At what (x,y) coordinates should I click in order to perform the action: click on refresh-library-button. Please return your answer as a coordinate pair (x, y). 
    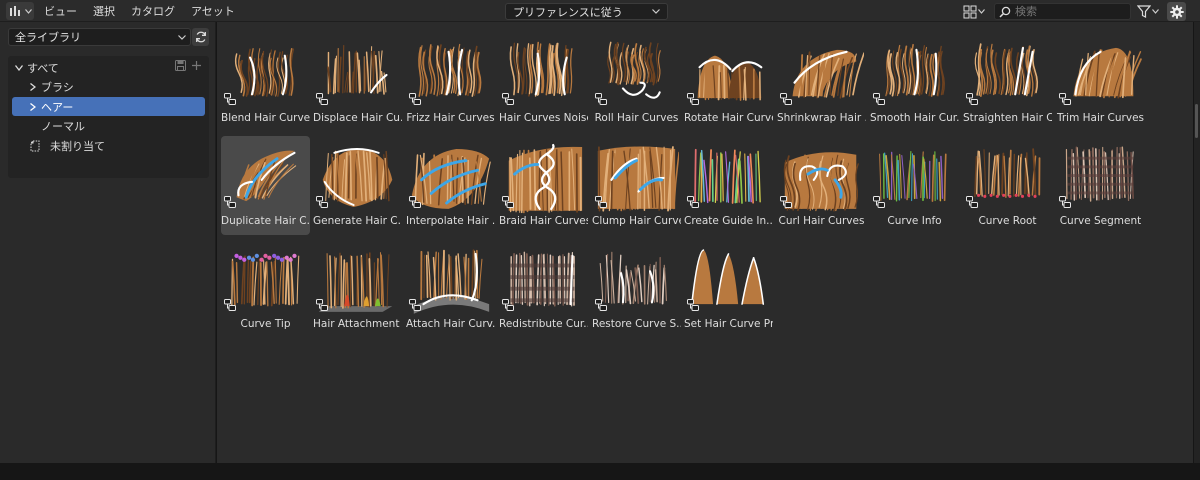
    Looking at the image, I should click on (200, 37).